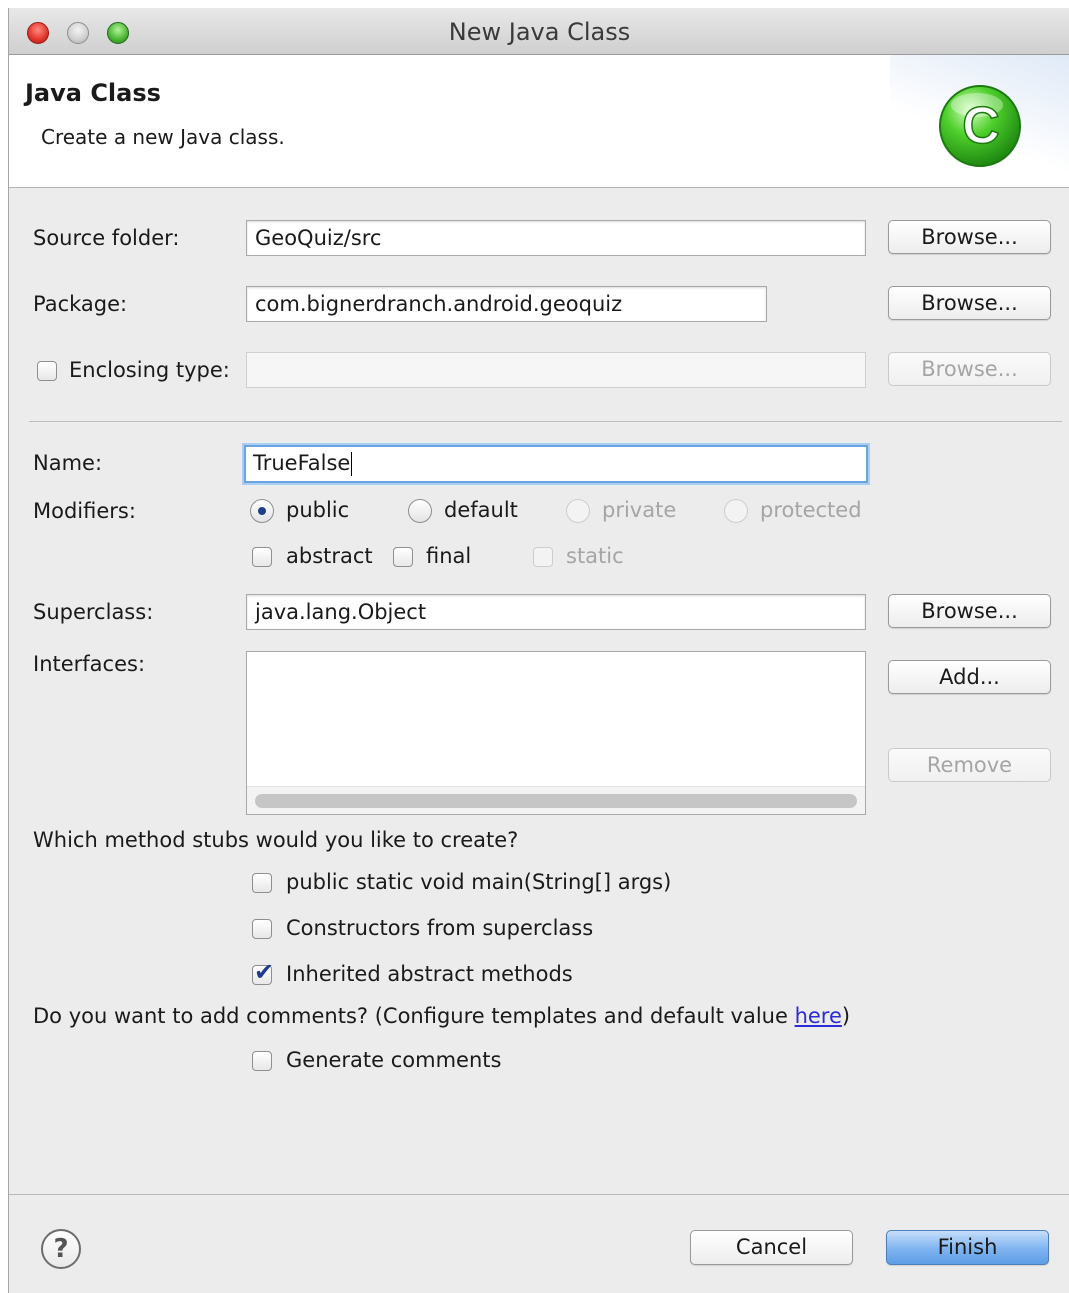 This screenshot has width=1069, height=1293. What do you see at coordinates (578, 511) in the screenshot?
I see `modifier-private-radio` at bounding box center [578, 511].